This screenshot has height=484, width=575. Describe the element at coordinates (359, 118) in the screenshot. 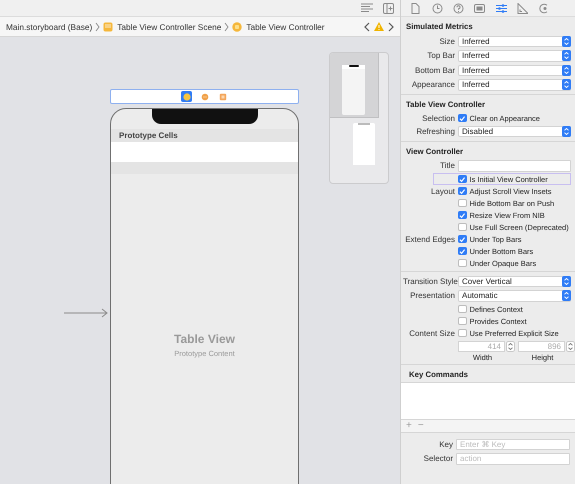

I see `minimap` at that location.